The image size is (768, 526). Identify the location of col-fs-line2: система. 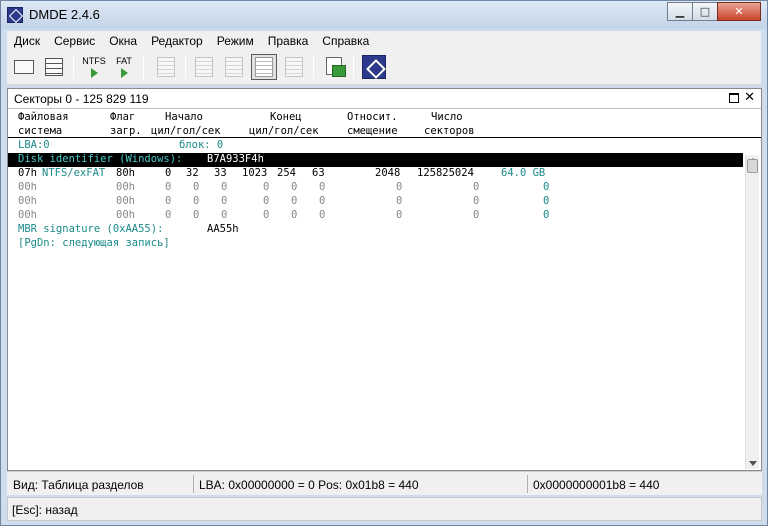
(40, 131).